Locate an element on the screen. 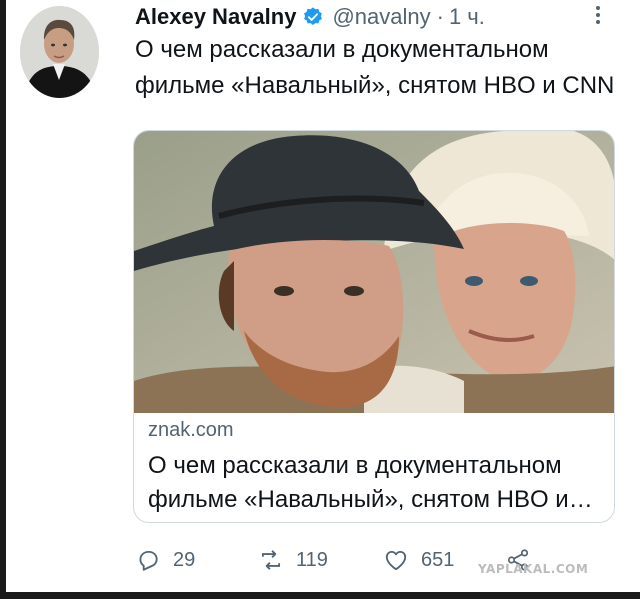 This screenshot has width=640, height=599. tweet-header: Alexey Navalny @navalny · 1 ч. is located at coordinates (310, 17).